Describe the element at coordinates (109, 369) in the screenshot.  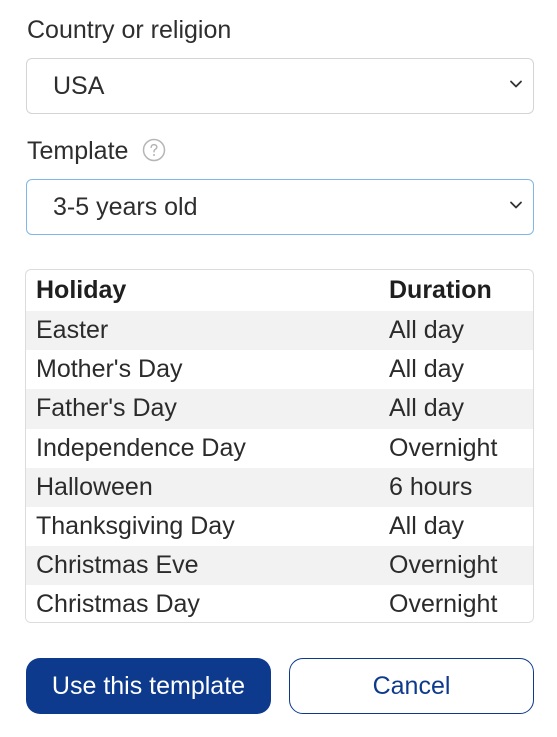
I see `holiday-cell: Mother's Day` at that location.